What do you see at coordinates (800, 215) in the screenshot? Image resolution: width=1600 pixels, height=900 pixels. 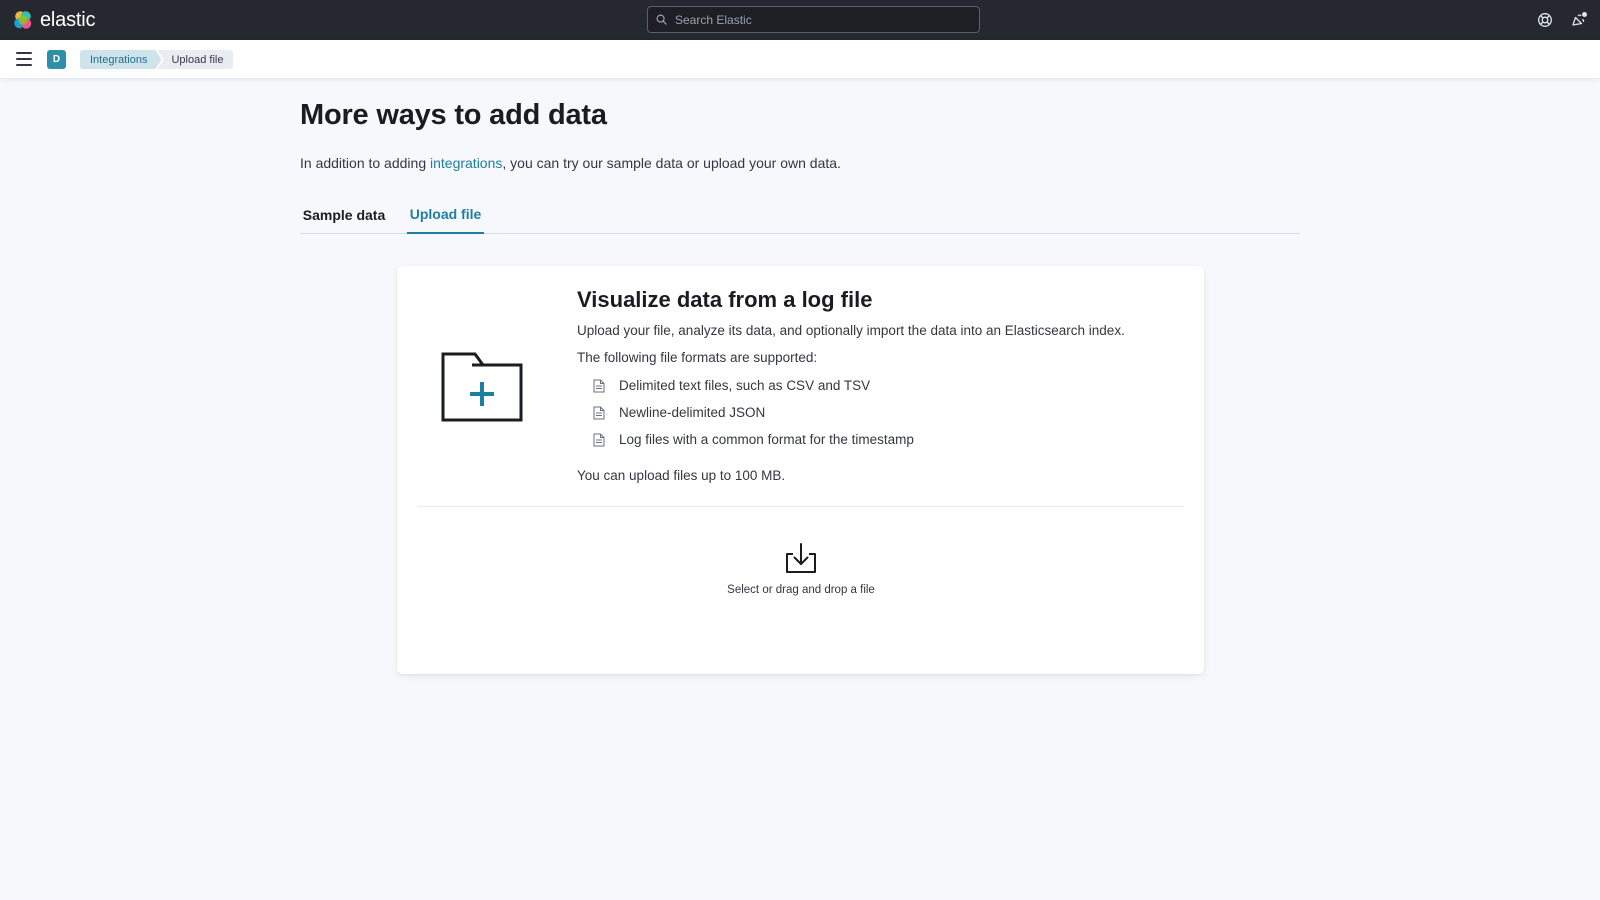 I see `data-tabs: Sample data Upload file` at bounding box center [800, 215].